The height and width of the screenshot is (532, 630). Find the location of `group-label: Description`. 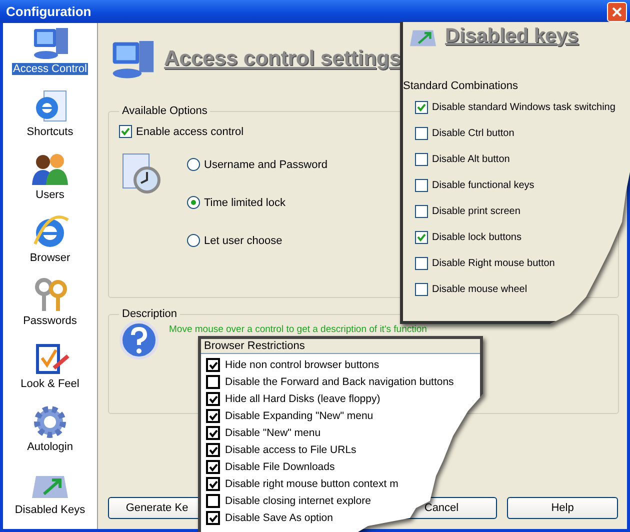

group-label: Description is located at coordinates (149, 314).